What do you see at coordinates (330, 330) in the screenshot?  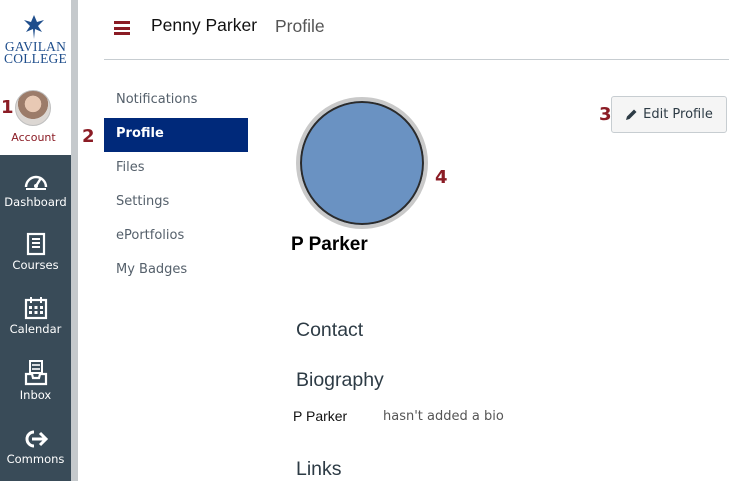 I see `contact-heading: Contact` at bounding box center [330, 330].